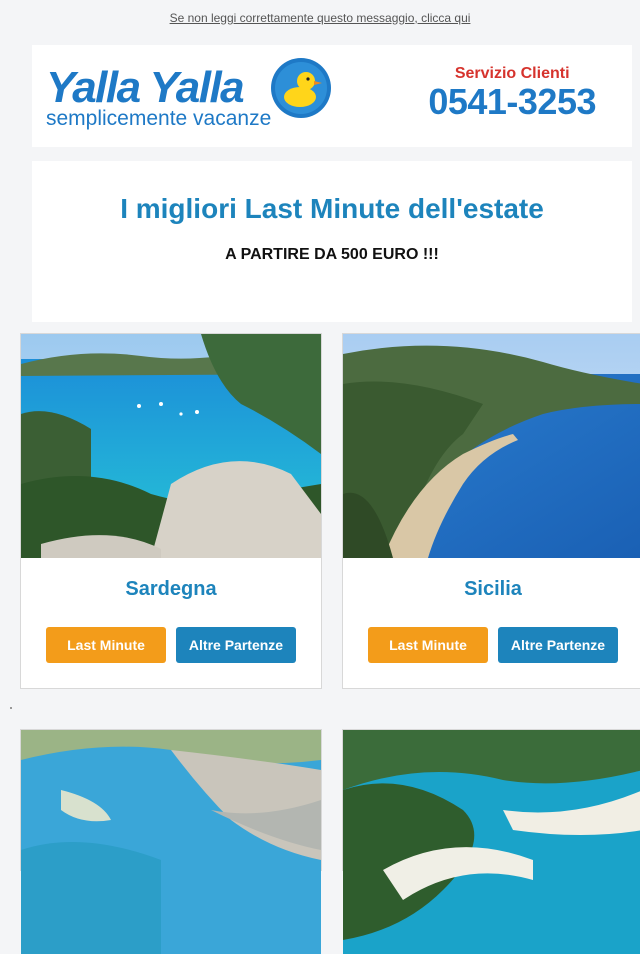 The width and height of the screenshot is (640, 954). What do you see at coordinates (493, 589) in the screenshot?
I see `destination-title: Sicilia` at bounding box center [493, 589].